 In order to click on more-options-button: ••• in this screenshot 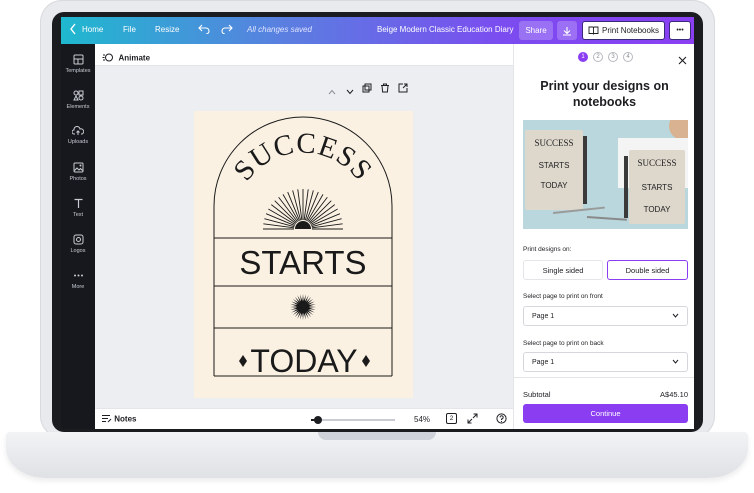, I will do `click(680, 30)`.